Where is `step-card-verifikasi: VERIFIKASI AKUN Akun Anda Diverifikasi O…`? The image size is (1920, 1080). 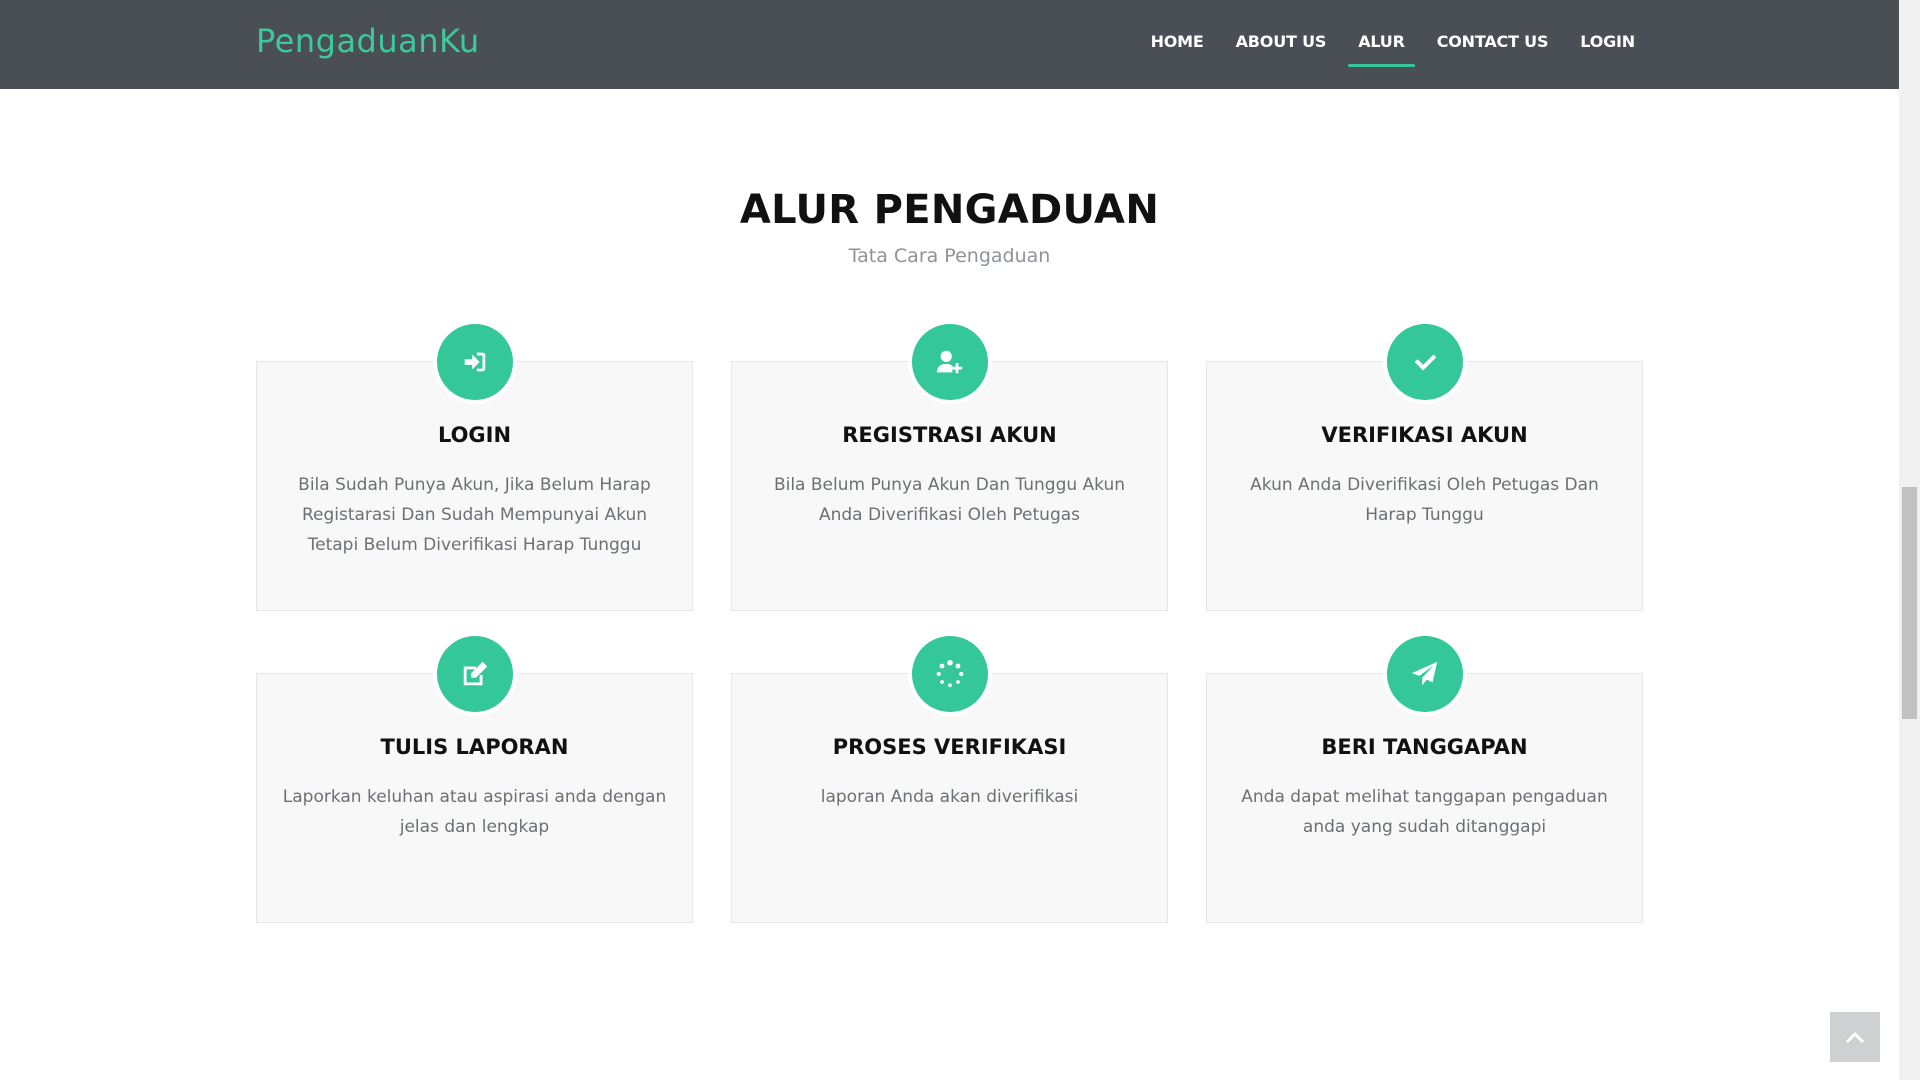 step-card-verifikasi: VERIFIKASI AKUN Akun Anda Diverifikasi O… is located at coordinates (1424, 467).